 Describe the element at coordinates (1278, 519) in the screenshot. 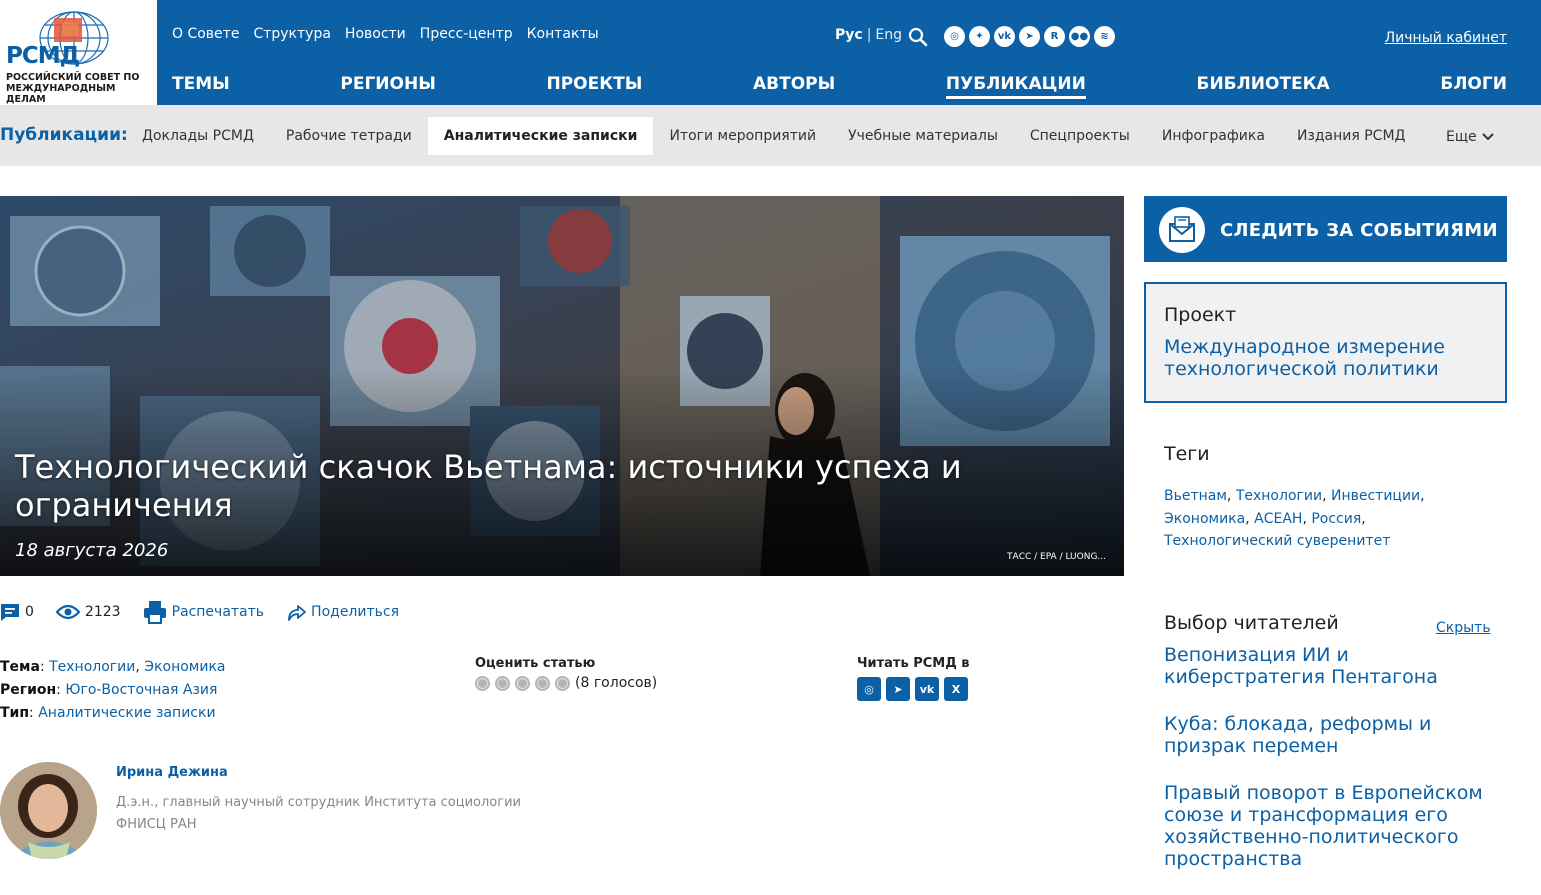

I see `tag-link: АСЕАН` at that location.